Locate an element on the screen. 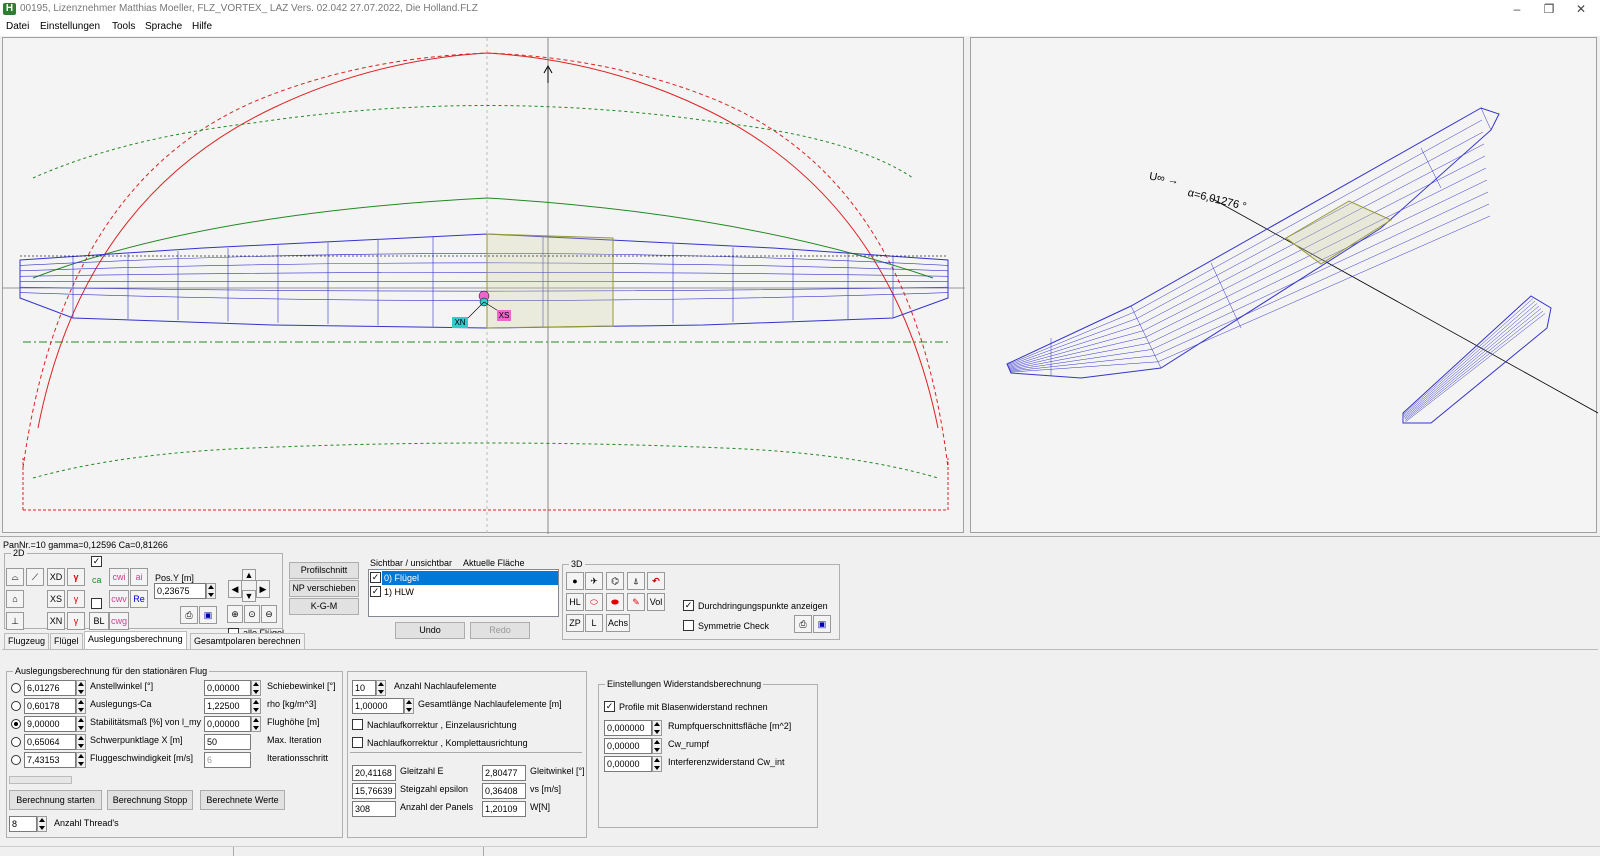  xs-button: XS is located at coordinates (56, 599).